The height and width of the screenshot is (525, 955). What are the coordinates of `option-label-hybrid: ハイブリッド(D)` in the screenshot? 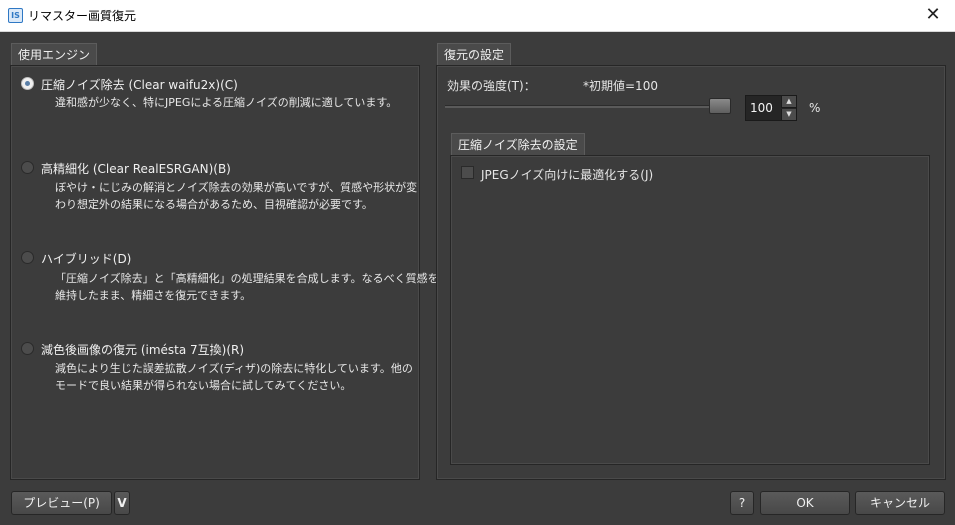 It's located at (86, 258).